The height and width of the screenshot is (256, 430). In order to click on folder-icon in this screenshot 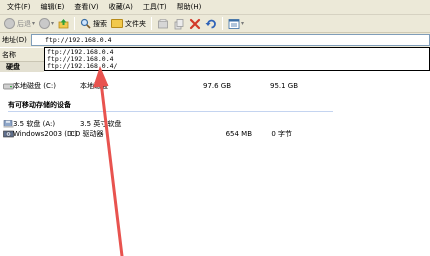, I will do `click(117, 23)`.